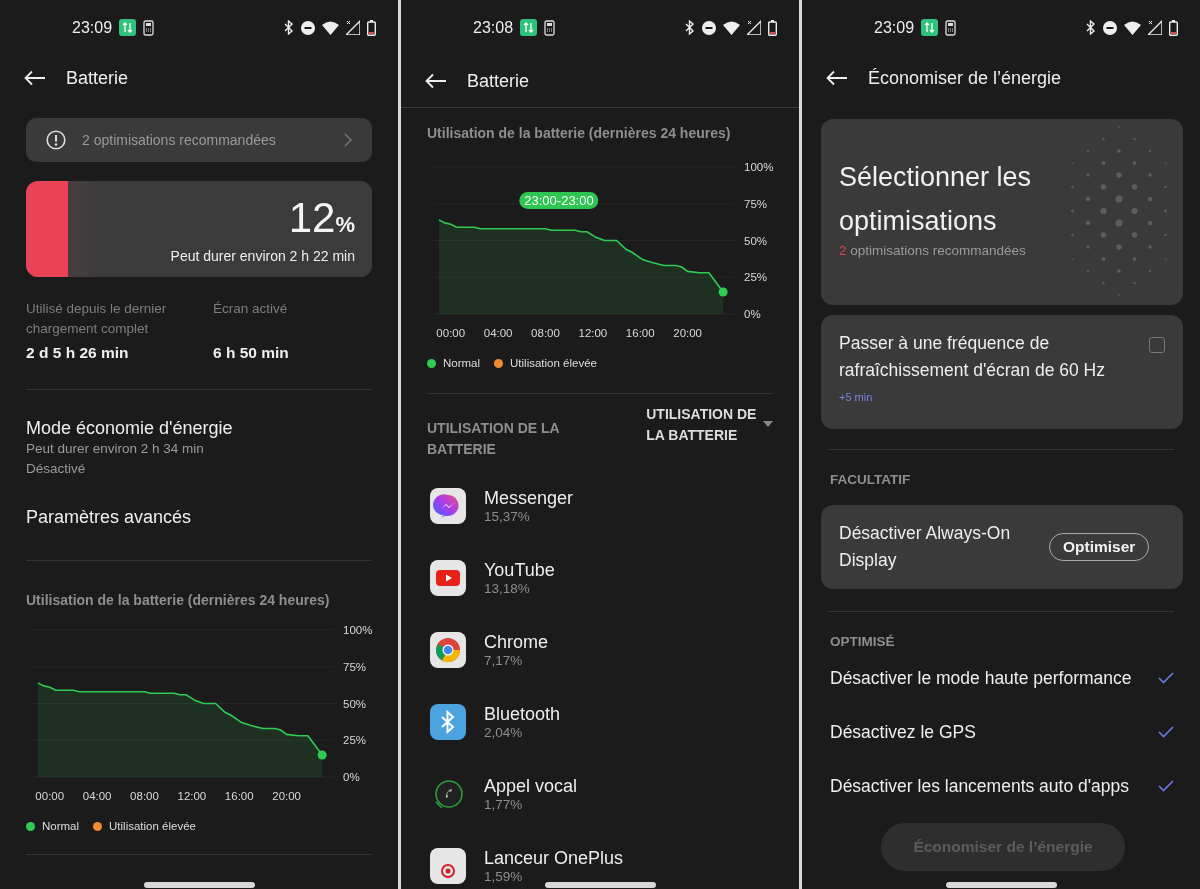  What do you see at coordinates (507, 588) in the screenshot?
I see `app-percentage: 13,18%` at bounding box center [507, 588].